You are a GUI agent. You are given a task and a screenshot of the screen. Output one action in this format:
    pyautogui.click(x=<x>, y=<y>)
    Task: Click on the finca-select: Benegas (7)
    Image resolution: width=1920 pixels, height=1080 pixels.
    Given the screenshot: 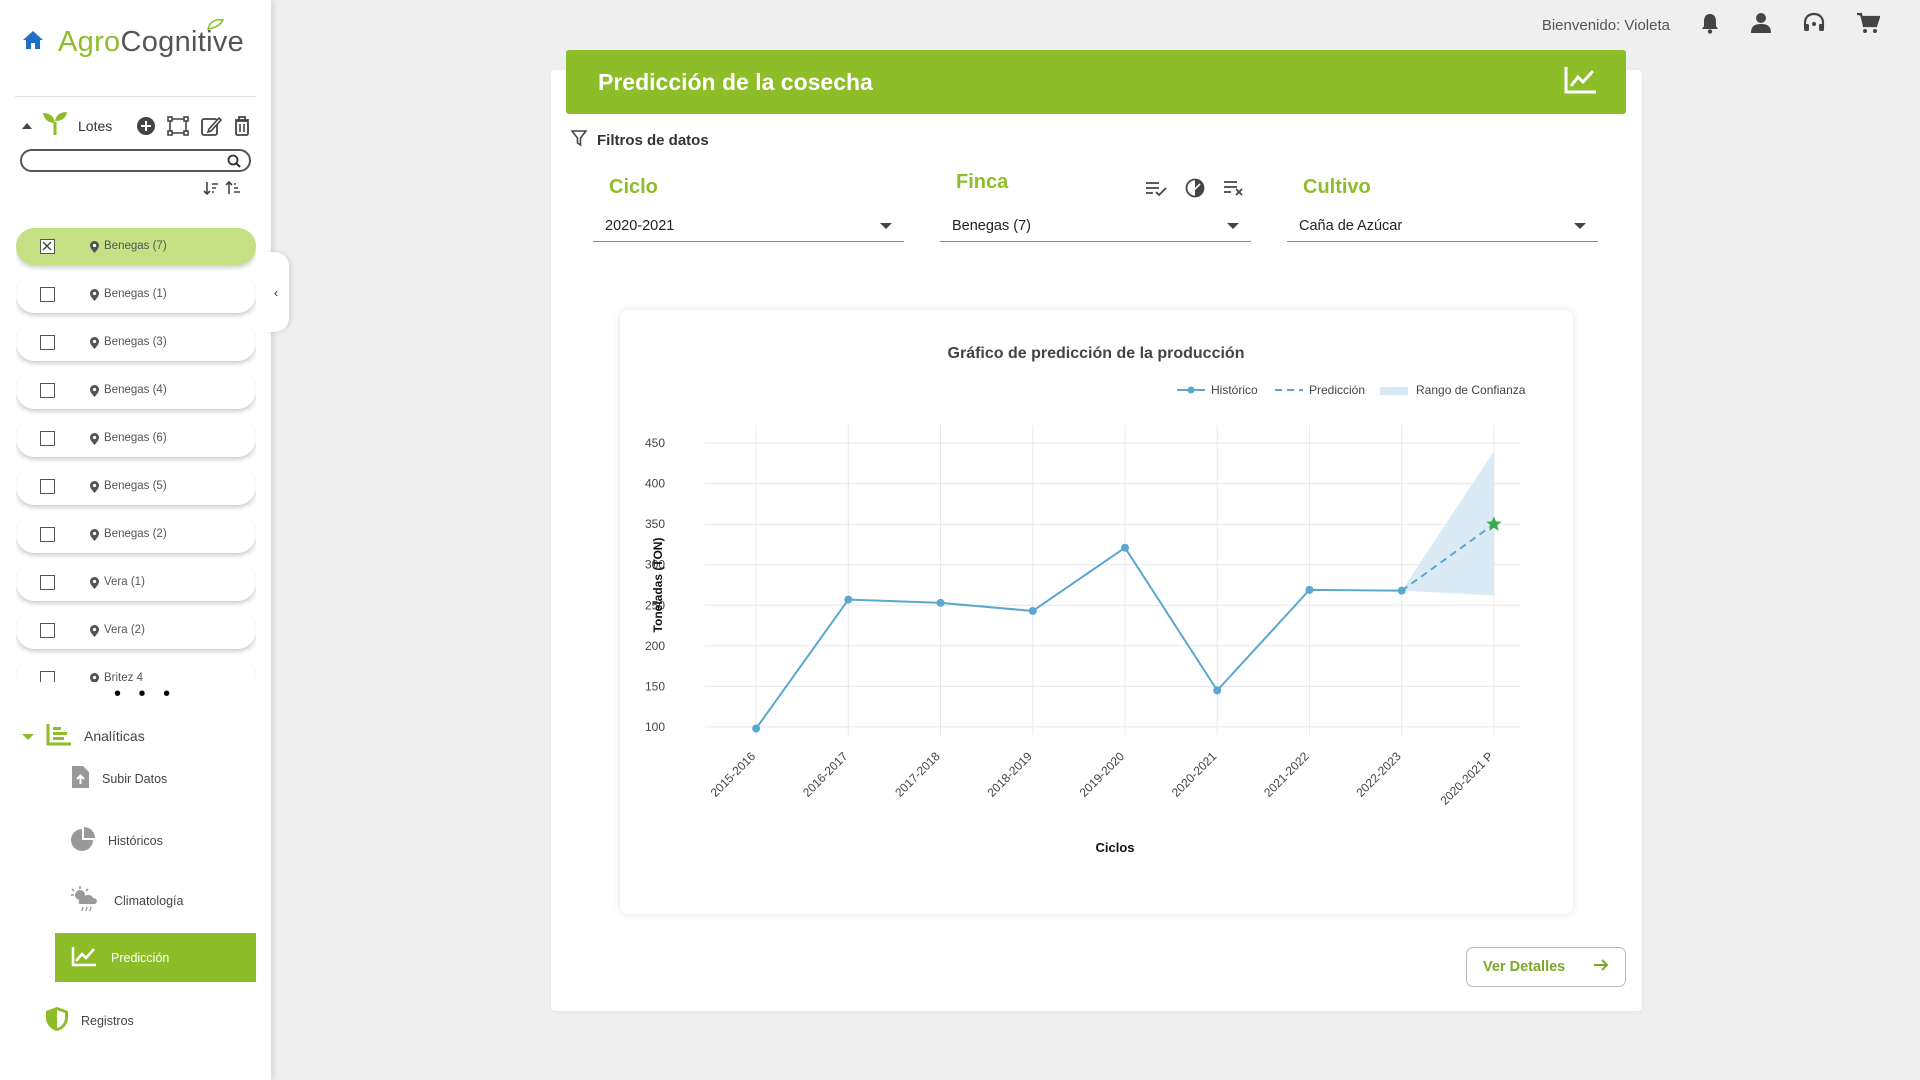 What is the action you would take?
    pyautogui.click(x=1095, y=226)
    